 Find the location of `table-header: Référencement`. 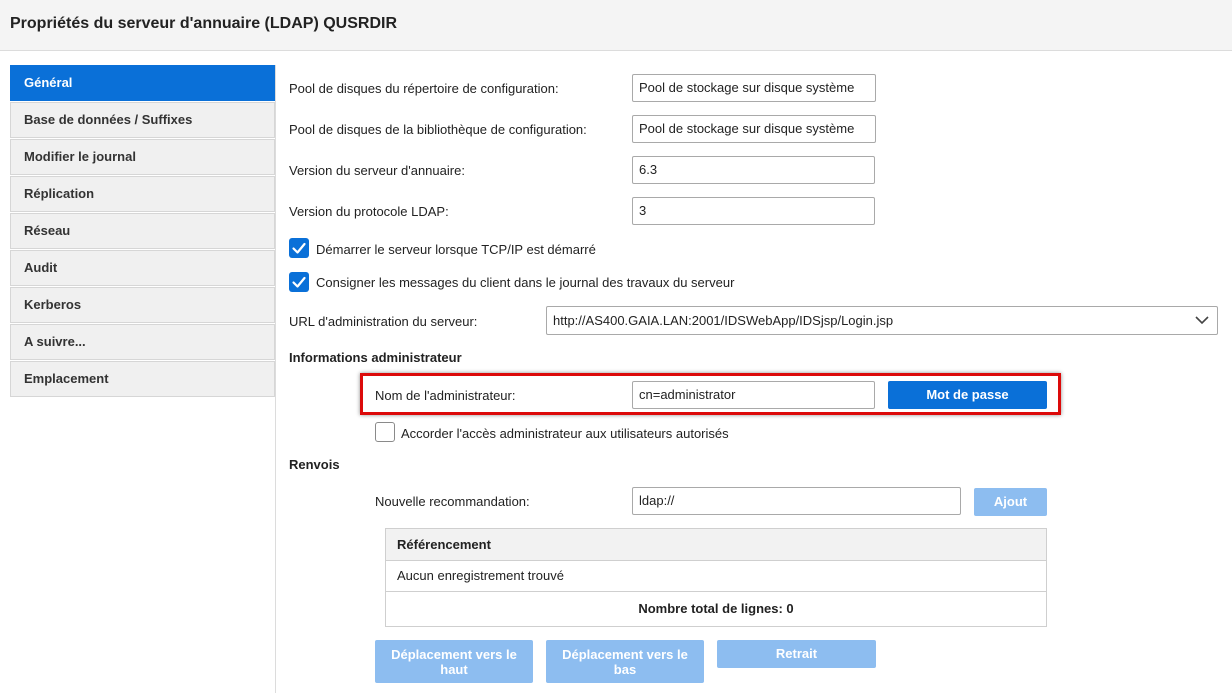

table-header: Référencement is located at coordinates (716, 545).